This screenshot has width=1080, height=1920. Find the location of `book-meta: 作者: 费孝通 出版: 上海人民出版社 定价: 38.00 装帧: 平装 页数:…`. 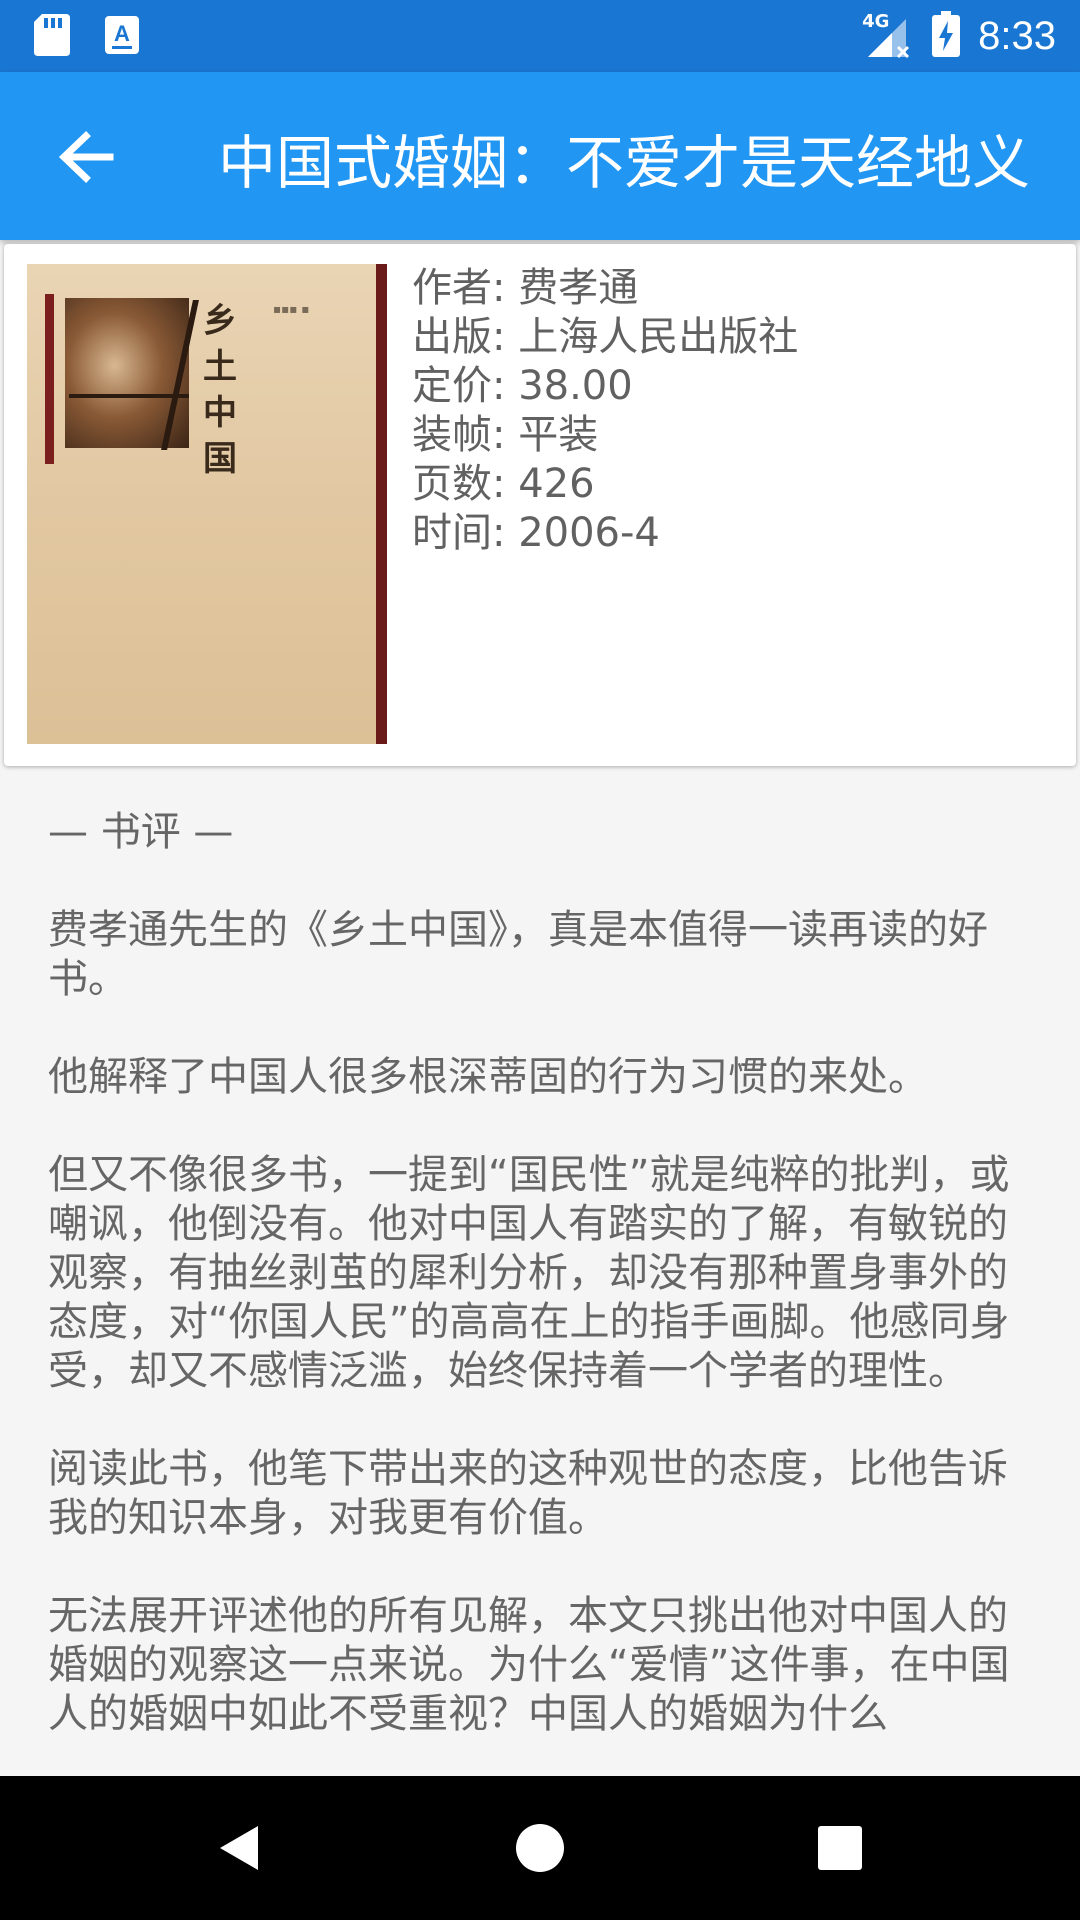

book-meta: 作者: 费孝通 出版: 上海人民出版社 定价: 38.00 装帧: 平装 页数:… is located at coordinates (605, 411).